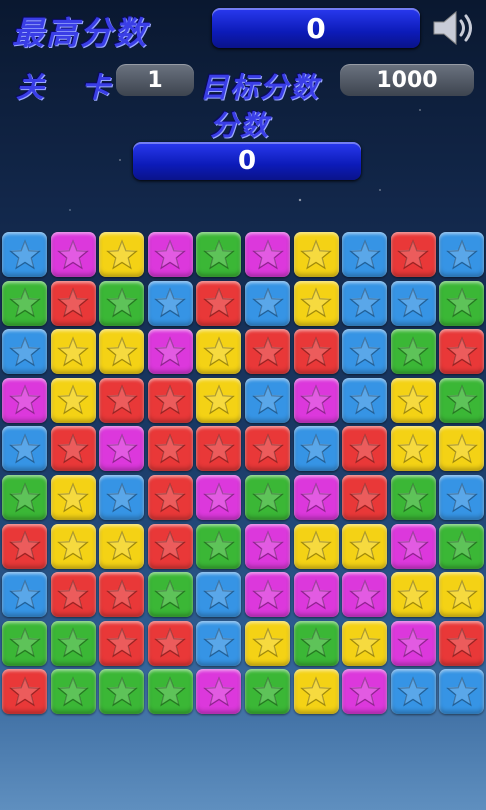  I want to click on speaker-icon, so click(455, 28).